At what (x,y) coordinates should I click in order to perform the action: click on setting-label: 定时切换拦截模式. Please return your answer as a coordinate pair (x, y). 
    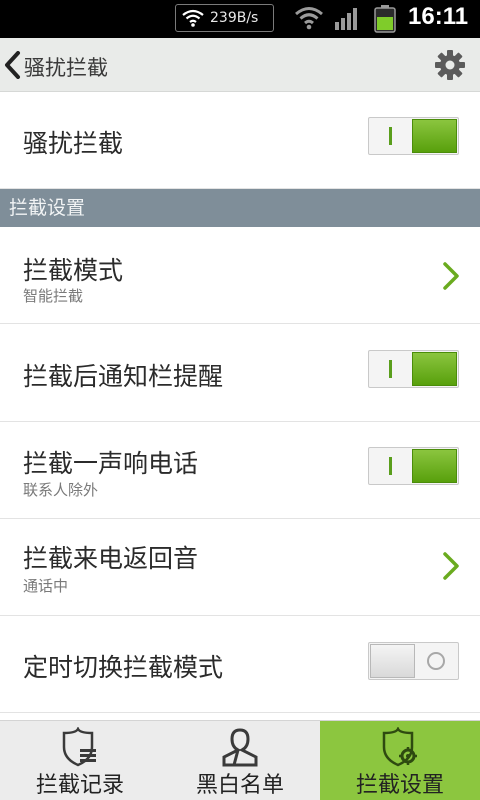
    Looking at the image, I should click on (123, 667).